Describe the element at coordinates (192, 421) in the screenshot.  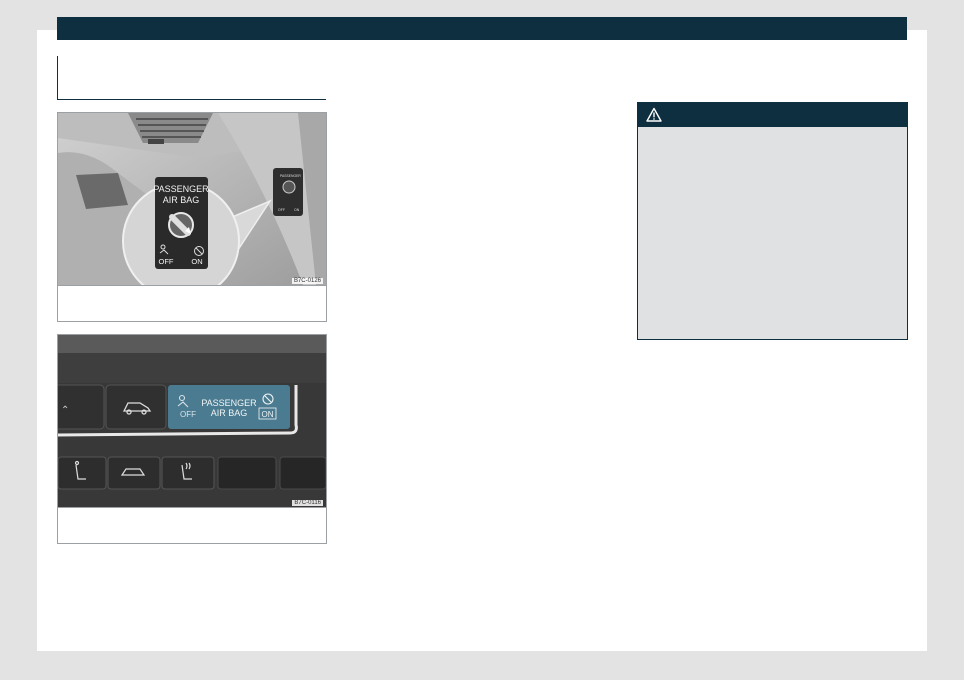
I see `figure-console-image: ⌃ OFF PASSENGER AIR BAG ON B7C-0116` at that location.